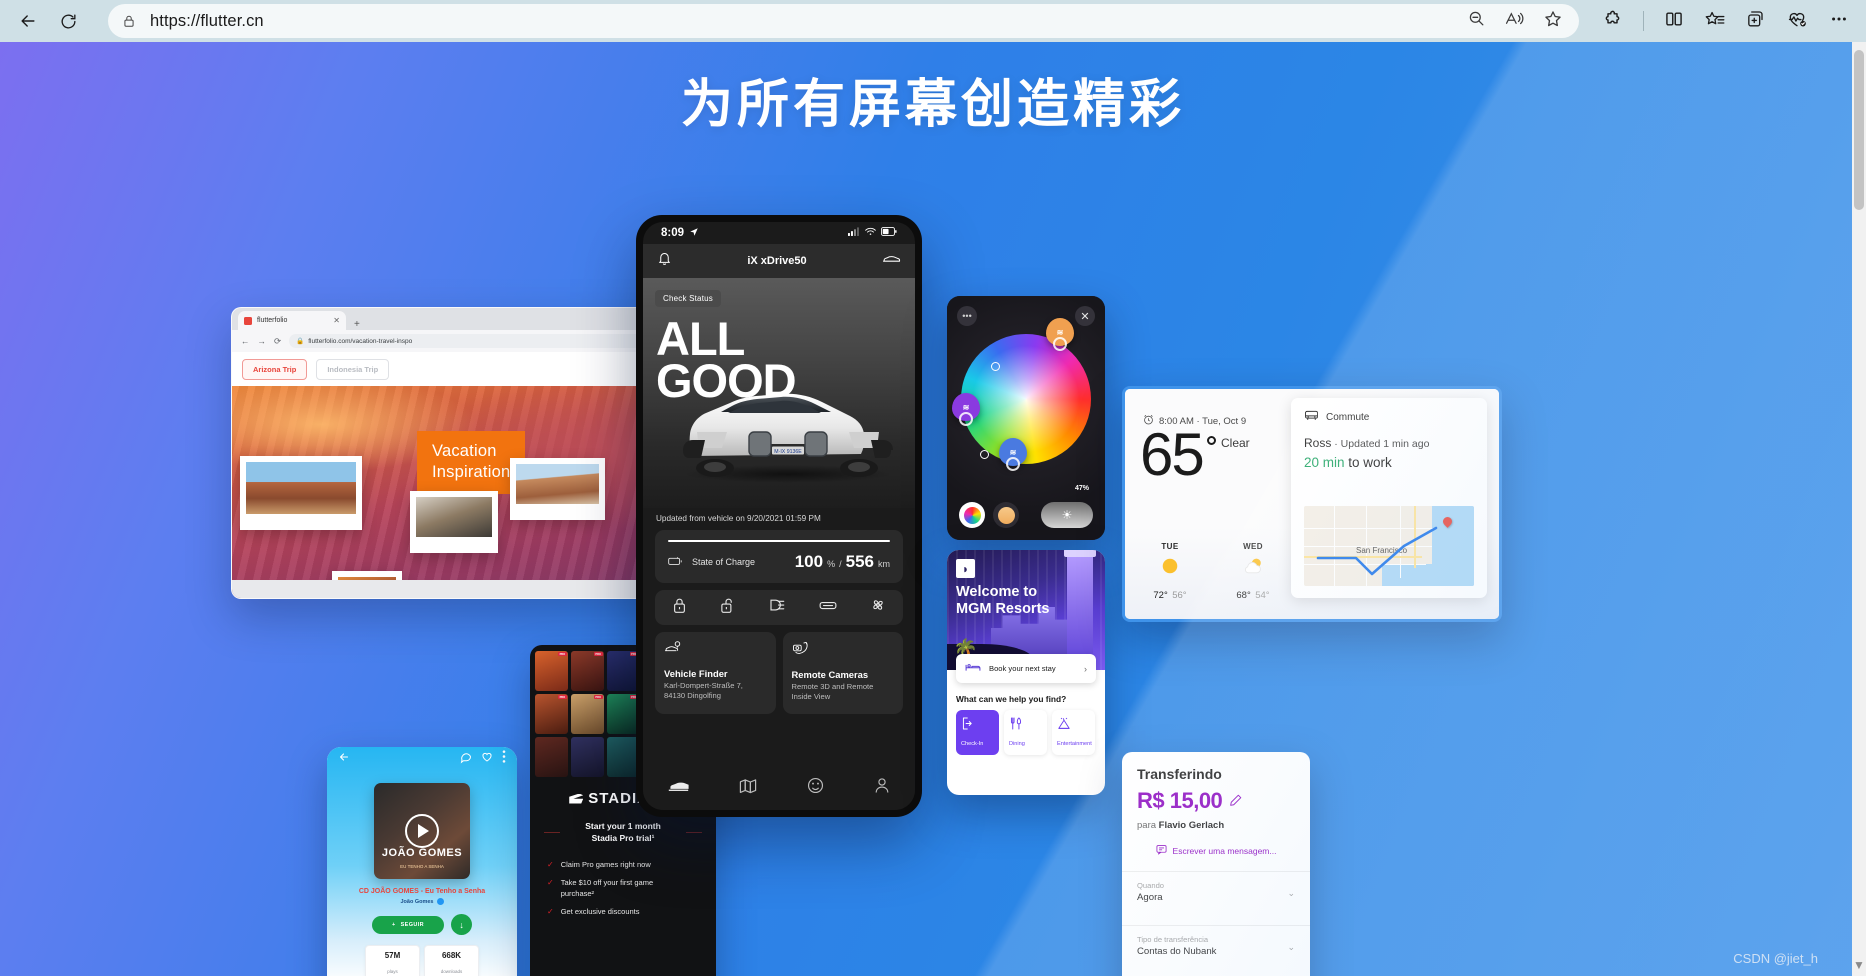 Image resolution: width=1866 pixels, height=976 pixels. Describe the element at coordinates (1324, 462) in the screenshot. I see `commute-duration: 20 min` at that location.